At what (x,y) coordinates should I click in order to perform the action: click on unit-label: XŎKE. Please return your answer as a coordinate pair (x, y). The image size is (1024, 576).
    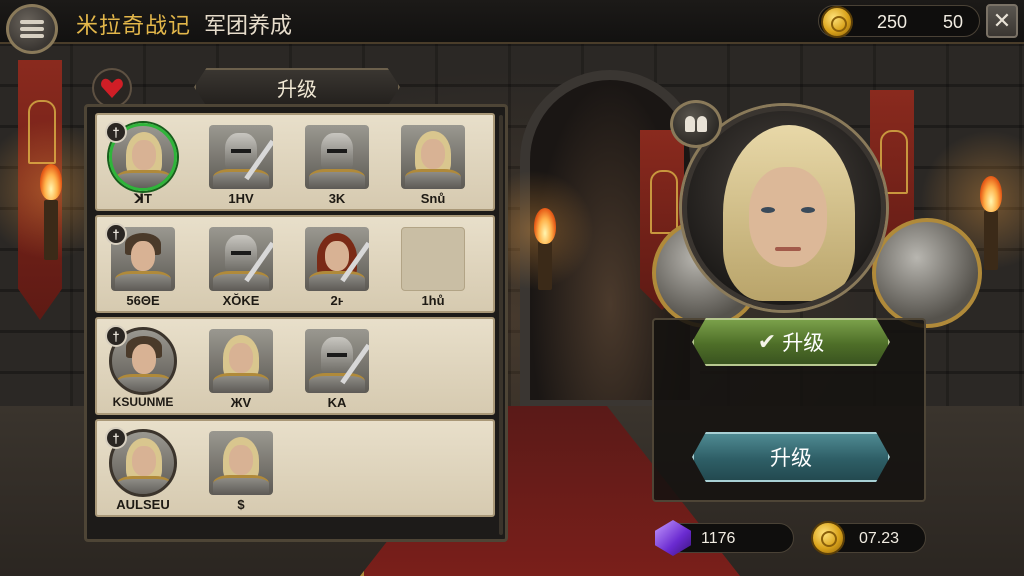
    Looking at the image, I should click on (241, 300).